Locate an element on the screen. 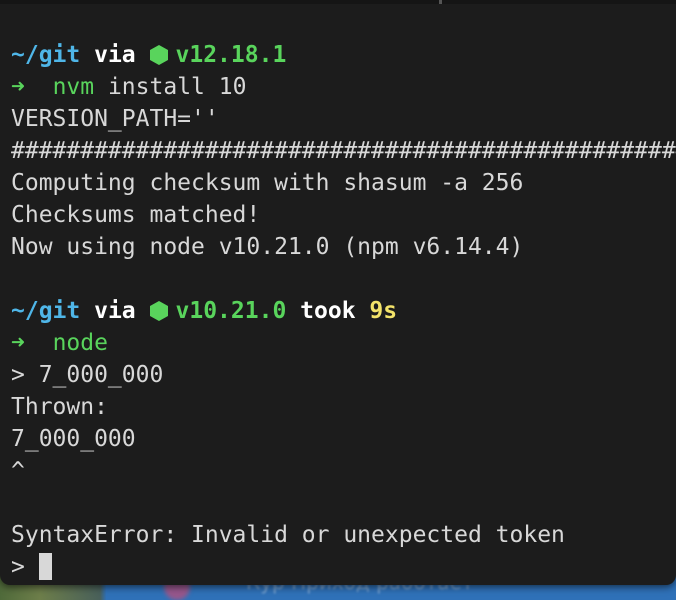 The image size is (676, 600). output-line: Computing checksum with shasum -a 256 is located at coordinates (267, 183).